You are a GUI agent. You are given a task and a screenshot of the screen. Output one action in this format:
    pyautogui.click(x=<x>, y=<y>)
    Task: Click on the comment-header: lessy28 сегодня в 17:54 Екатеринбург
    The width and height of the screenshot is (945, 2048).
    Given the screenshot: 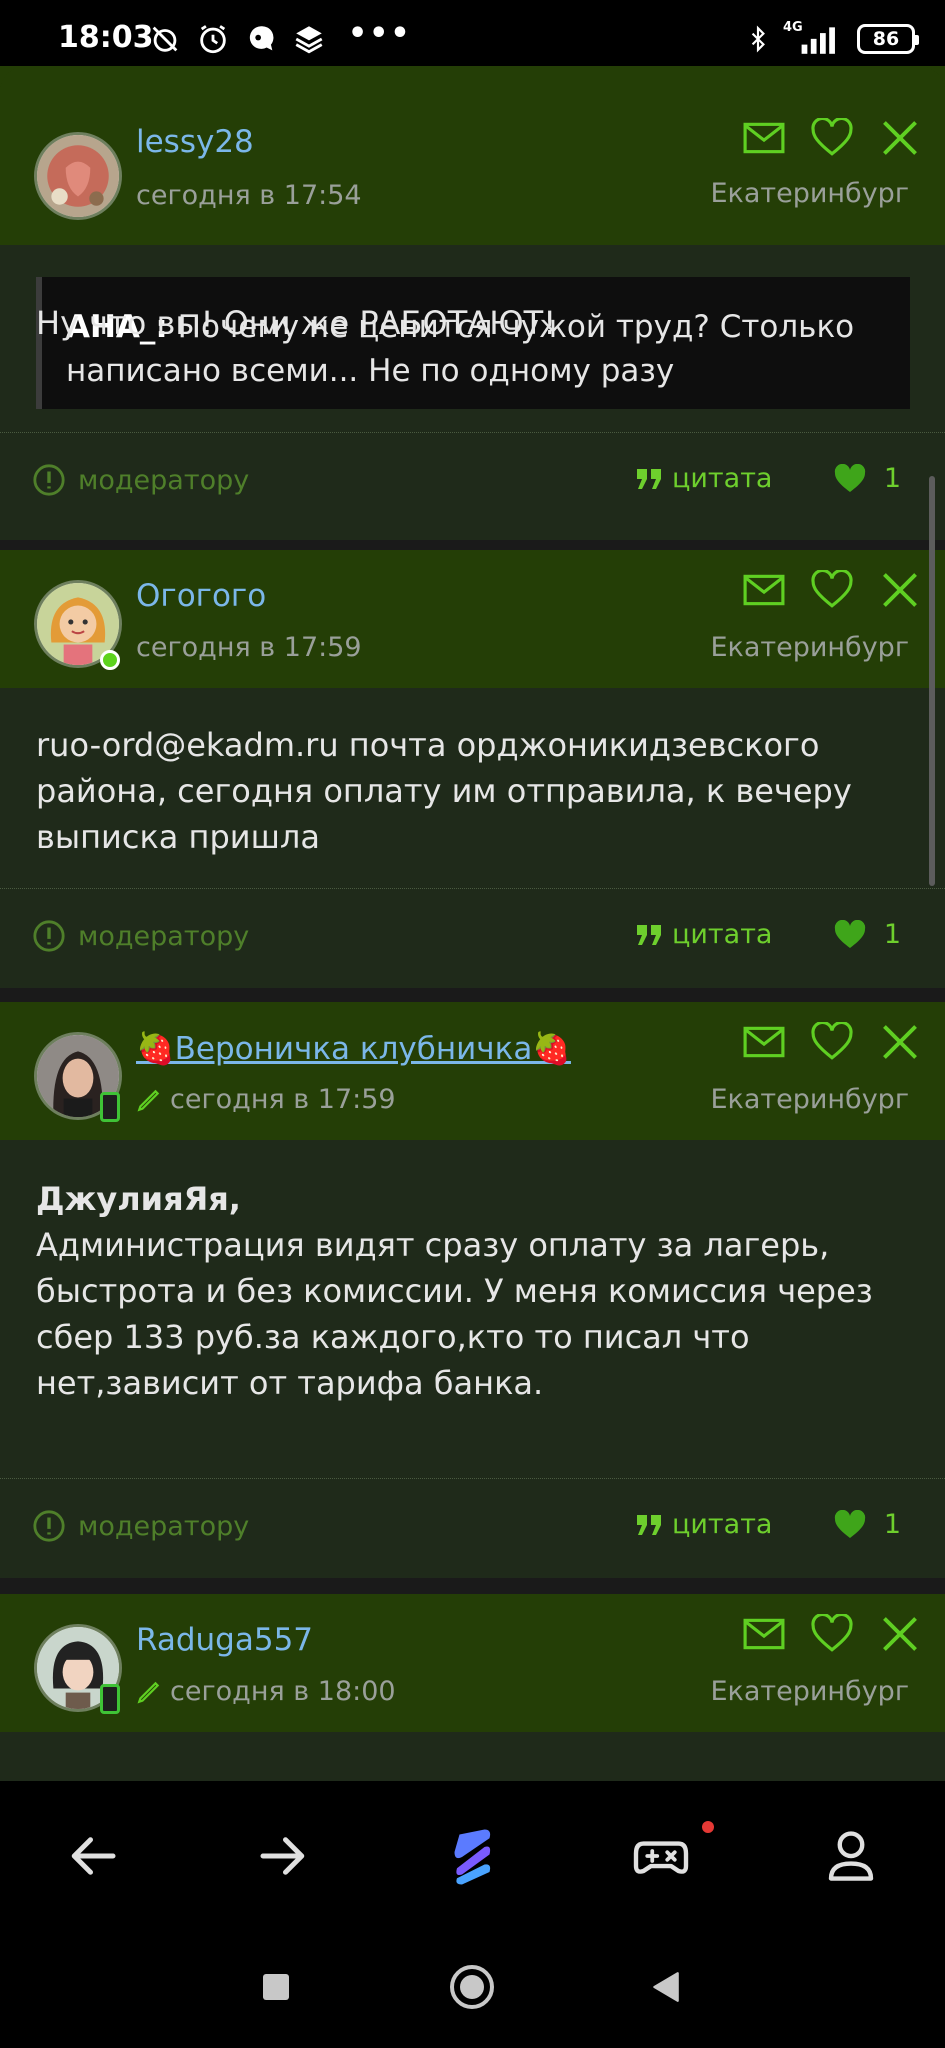 What is the action you would take?
    pyautogui.click(x=472, y=155)
    